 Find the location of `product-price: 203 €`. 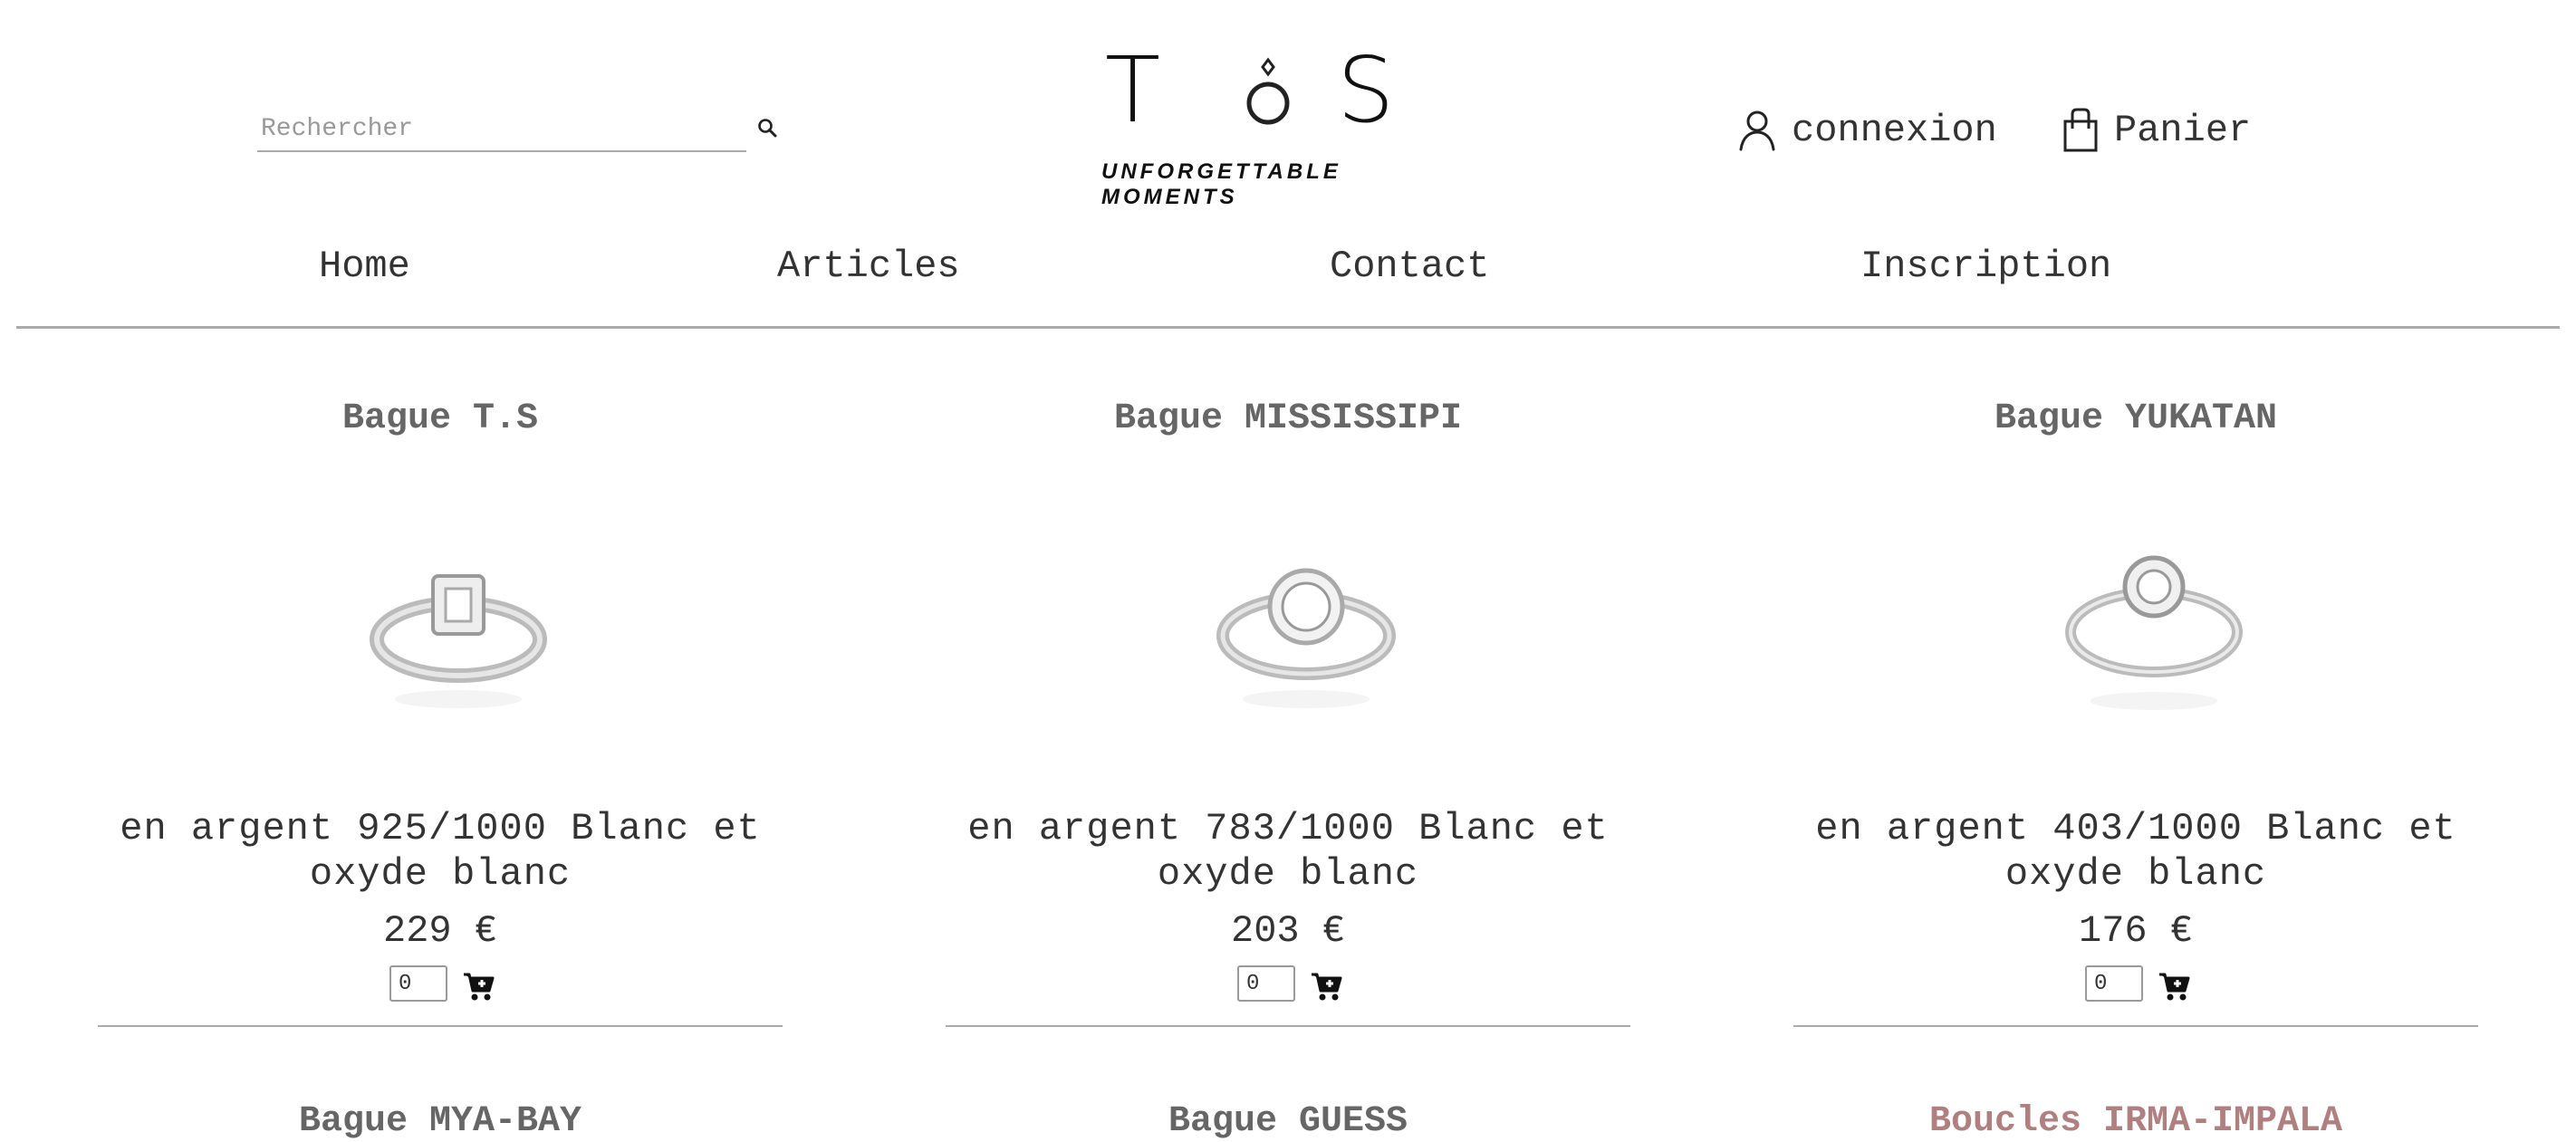

product-price: 203 € is located at coordinates (1288, 931).